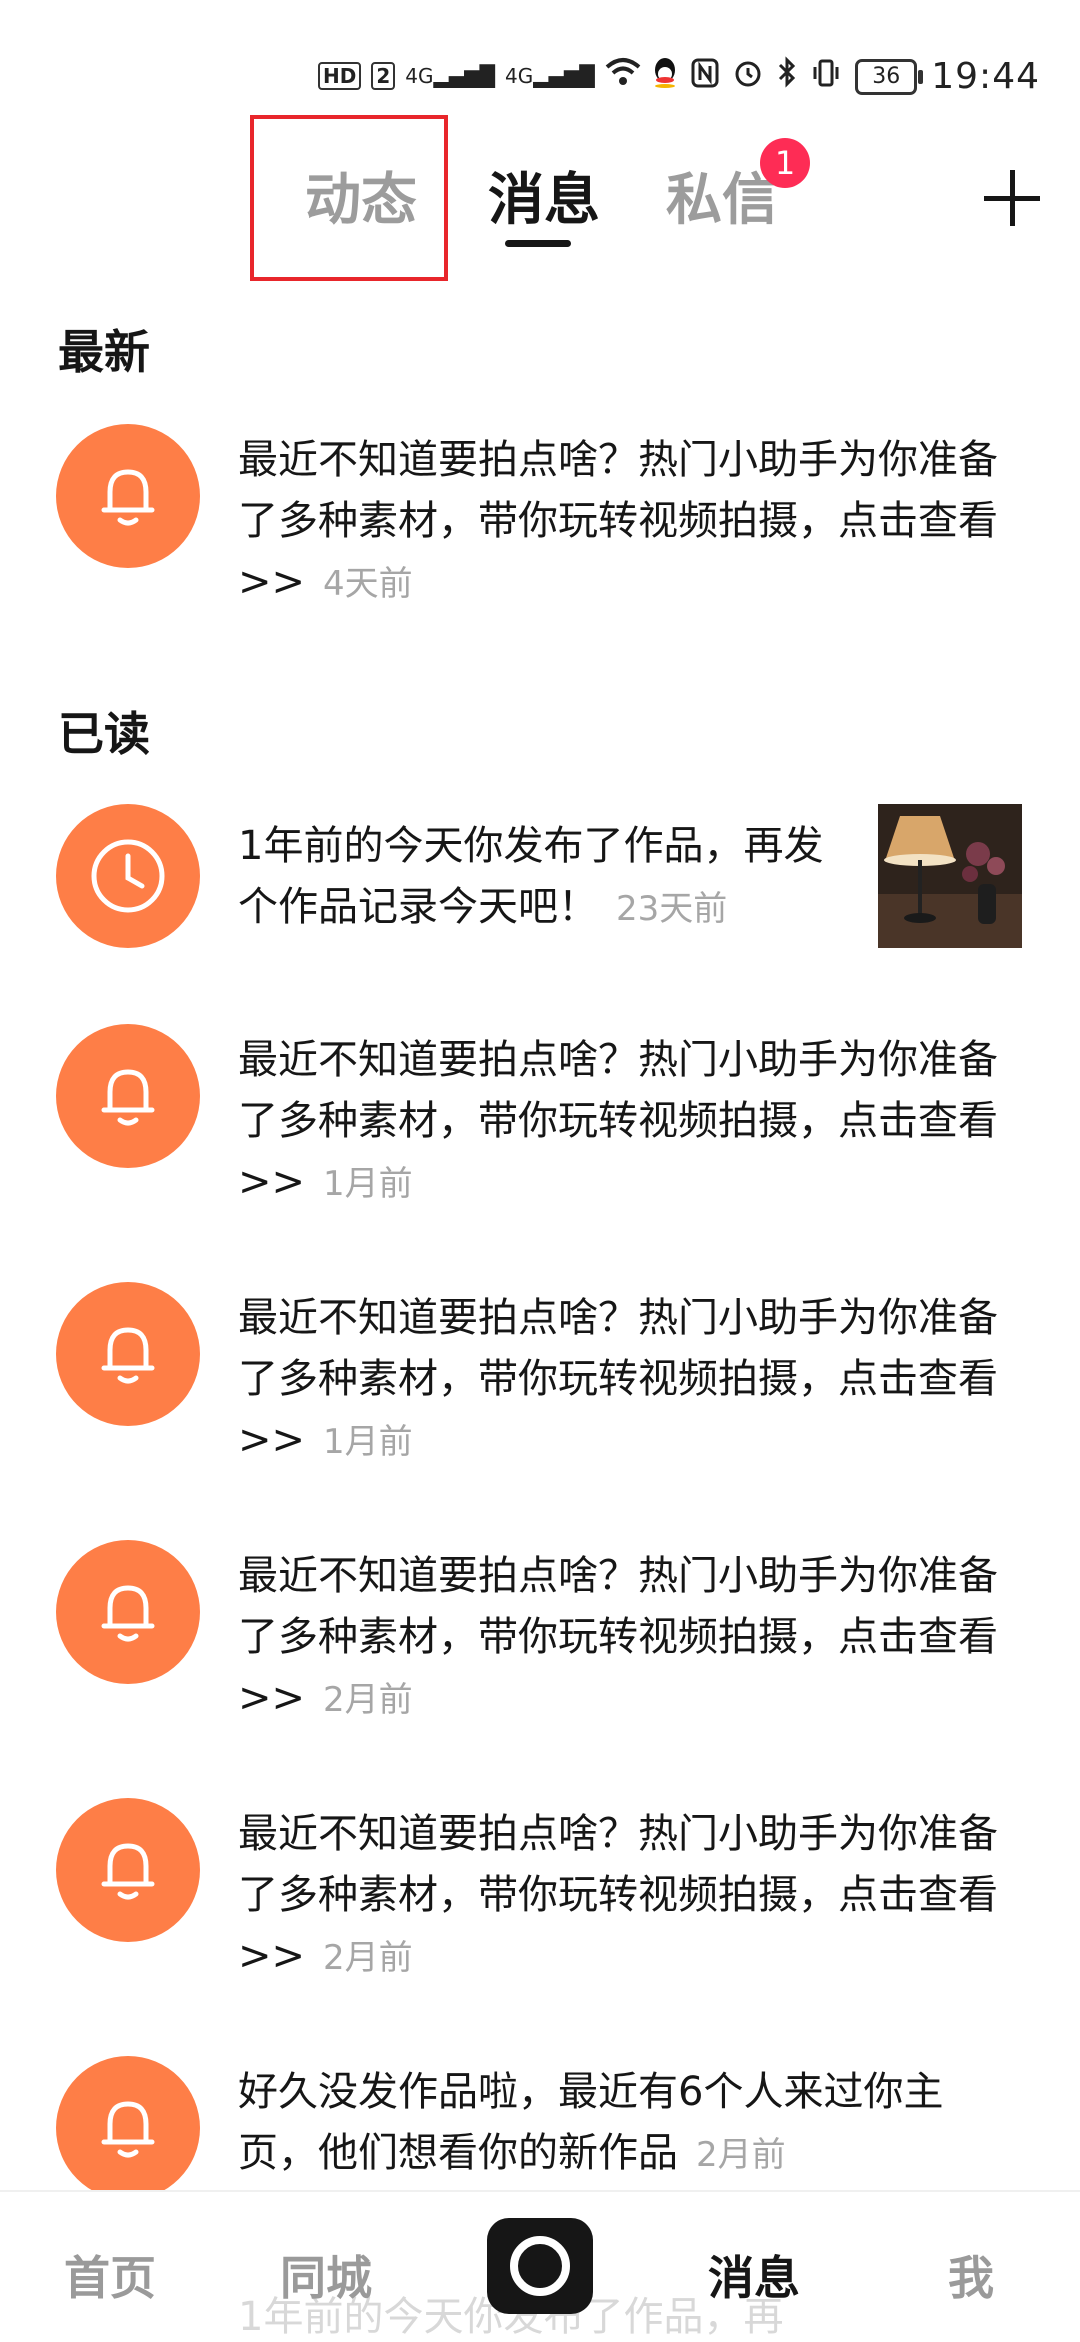 The width and height of the screenshot is (1080, 2342). I want to click on sim-icon: 2, so click(383, 75).